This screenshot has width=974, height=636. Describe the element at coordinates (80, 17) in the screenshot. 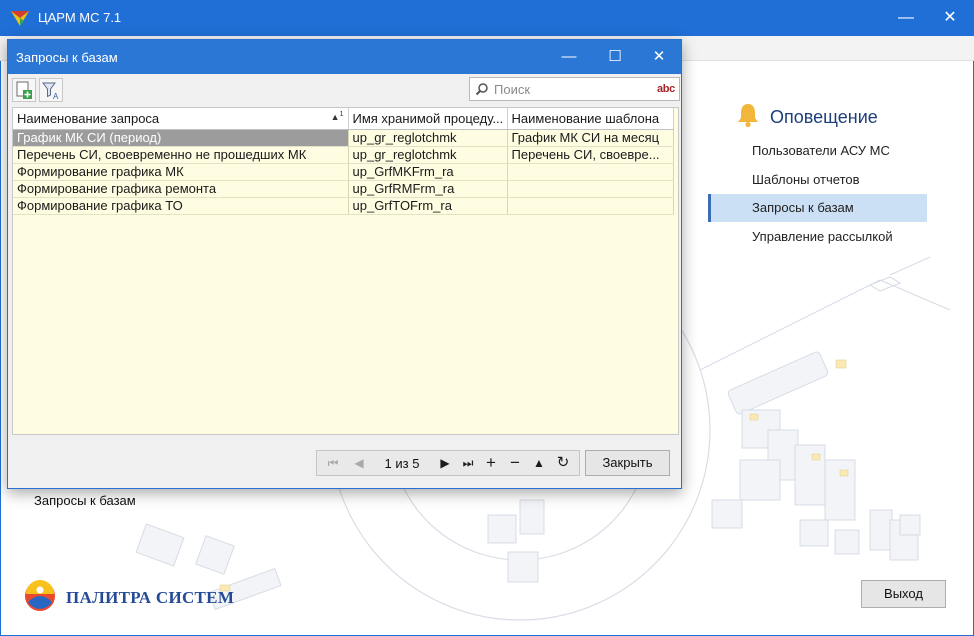

I see `window-title: ЦАРМ МС 7.1` at that location.